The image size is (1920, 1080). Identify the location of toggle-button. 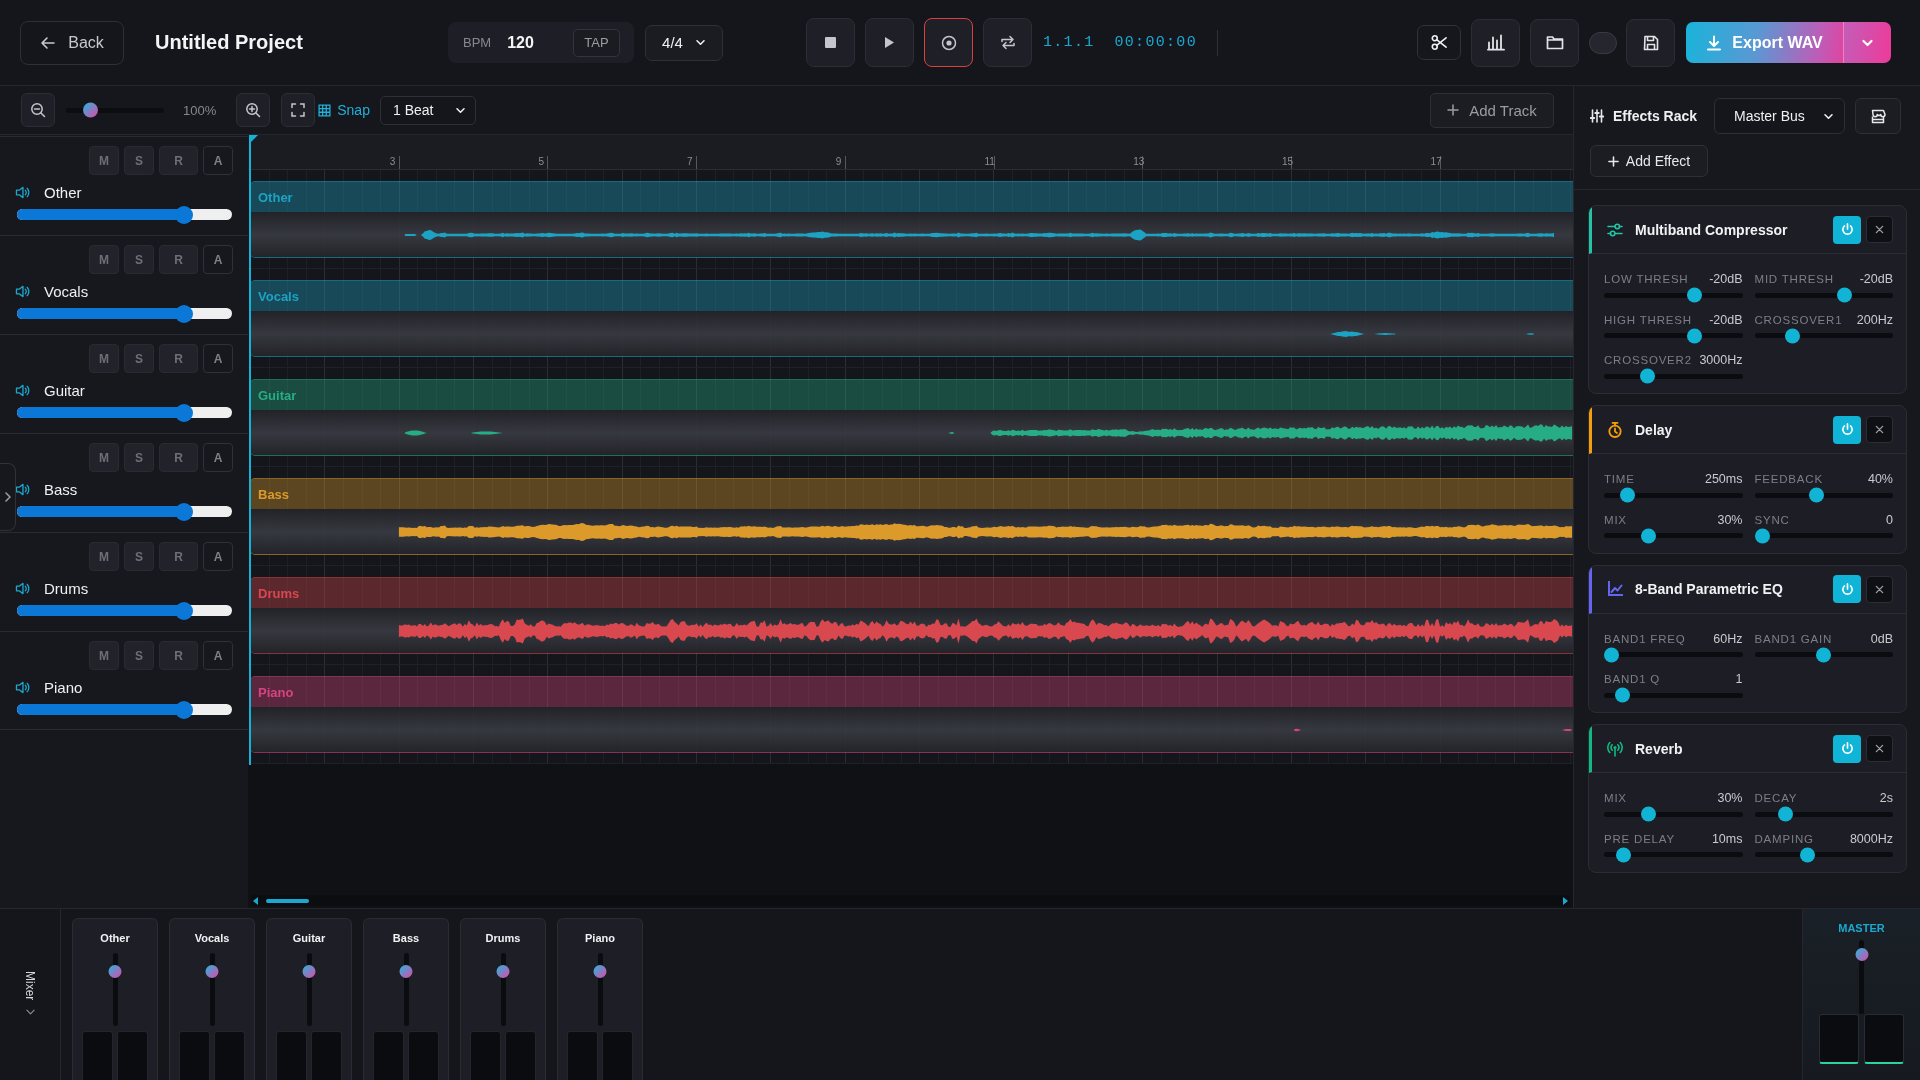
(1603, 42).